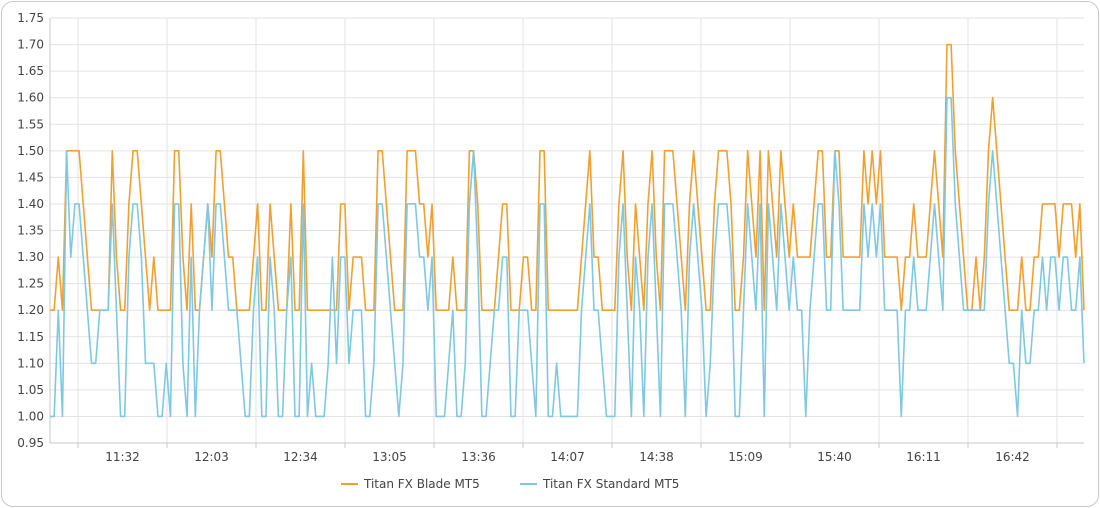 This screenshot has width=1100, height=508. What do you see at coordinates (30, 416) in the screenshot?
I see `y-tick-label: 1.00` at bounding box center [30, 416].